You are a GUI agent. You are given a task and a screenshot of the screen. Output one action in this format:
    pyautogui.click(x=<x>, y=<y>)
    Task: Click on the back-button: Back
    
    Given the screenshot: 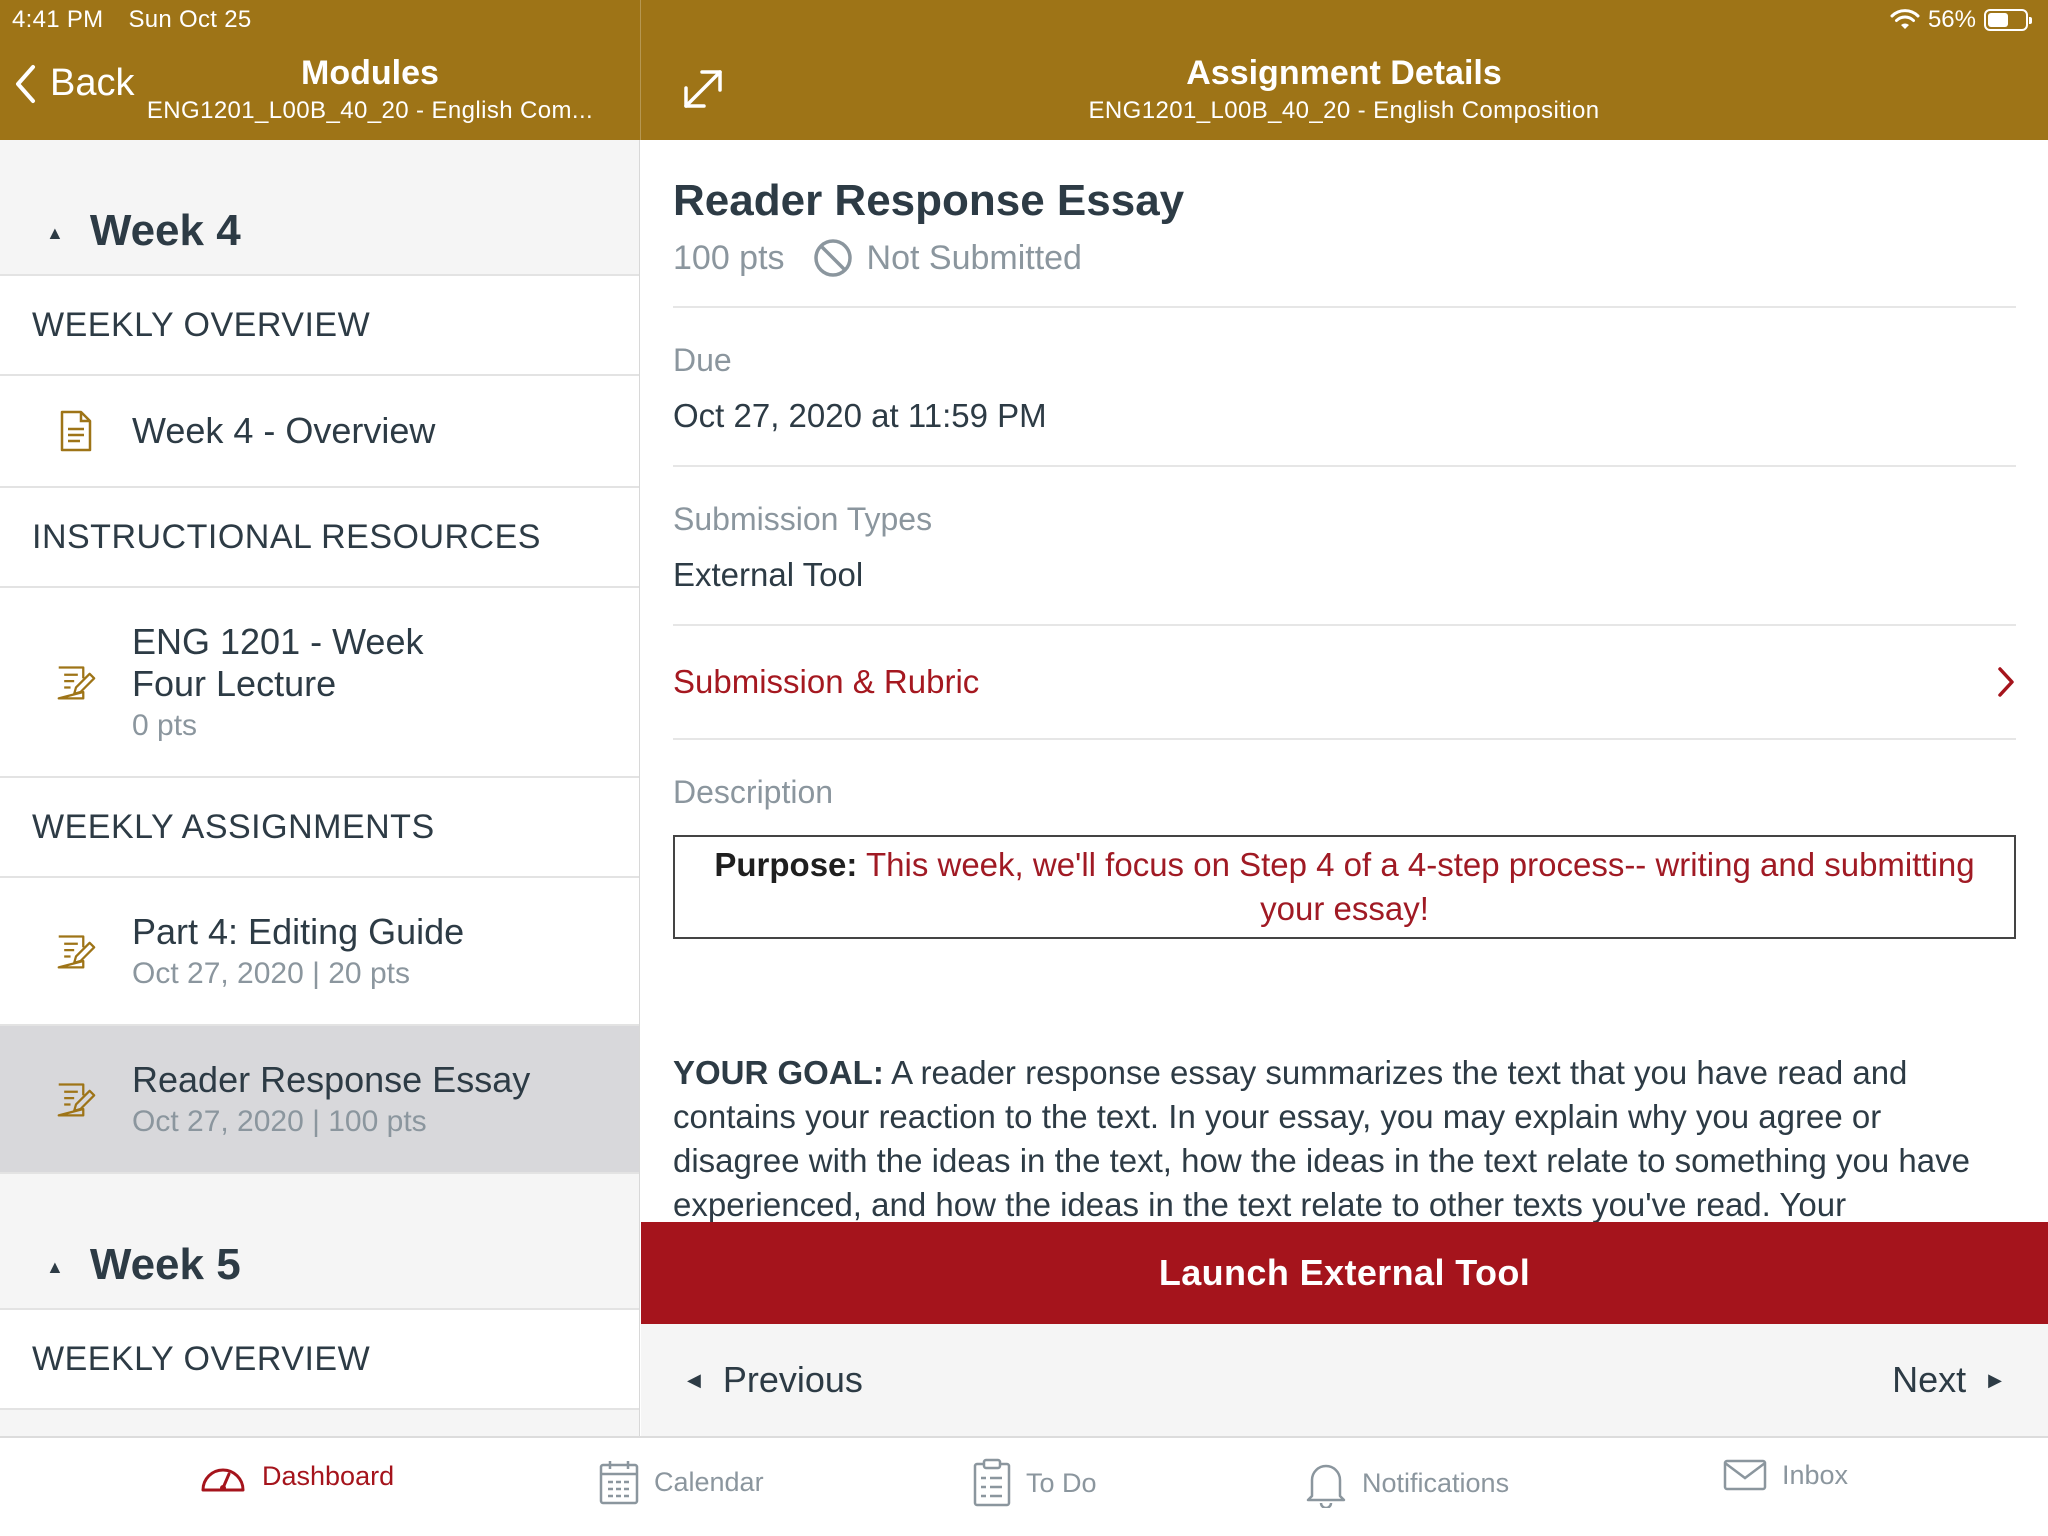 What is the action you would take?
    pyautogui.click(x=74, y=83)
    